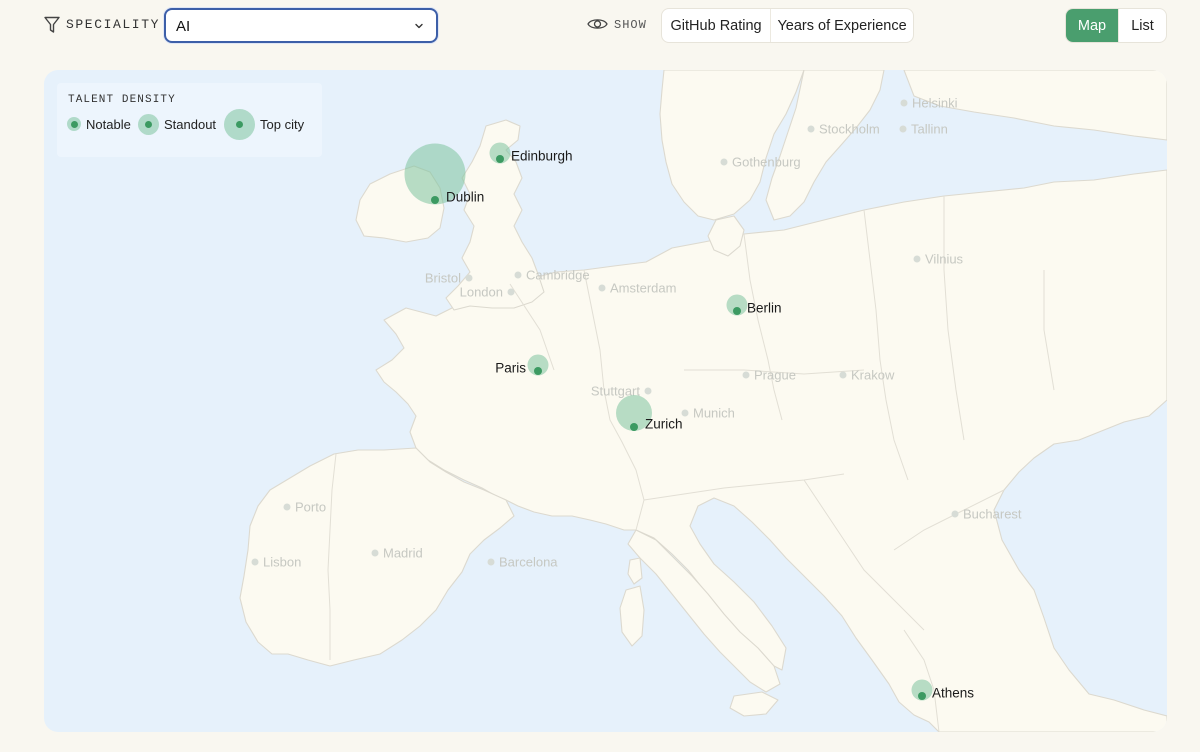 The image size is (1200, 752). What do you see at coordinates (841, 25) in the screenshot?
I see `years-of-experience-button: Years of Experience` at bounding box center [841, 25].